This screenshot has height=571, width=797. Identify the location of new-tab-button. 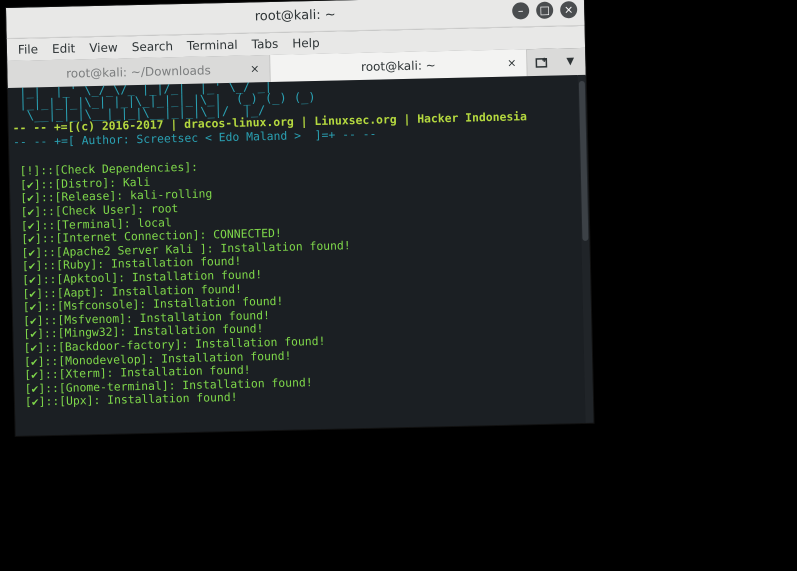
(542, 63).